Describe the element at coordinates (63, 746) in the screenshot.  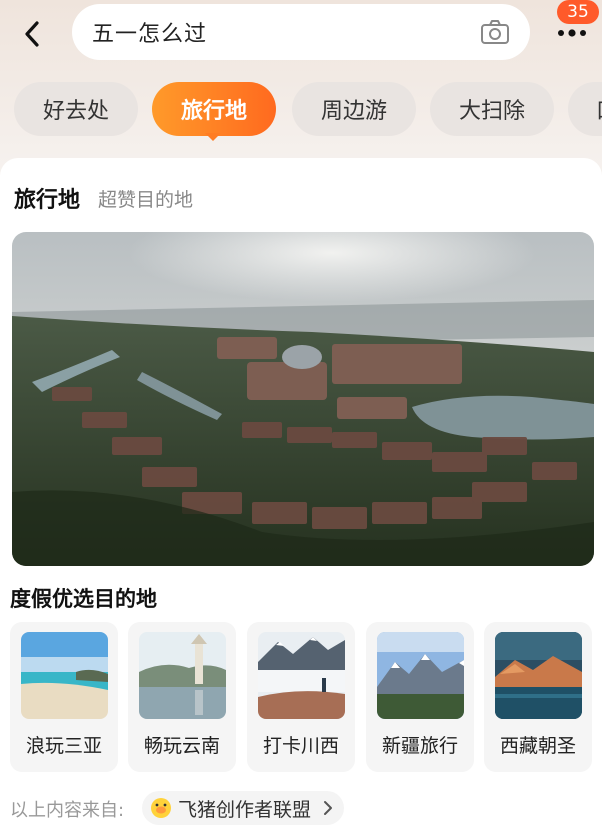
I see `destination-label: 浪玩三亚` at that location.